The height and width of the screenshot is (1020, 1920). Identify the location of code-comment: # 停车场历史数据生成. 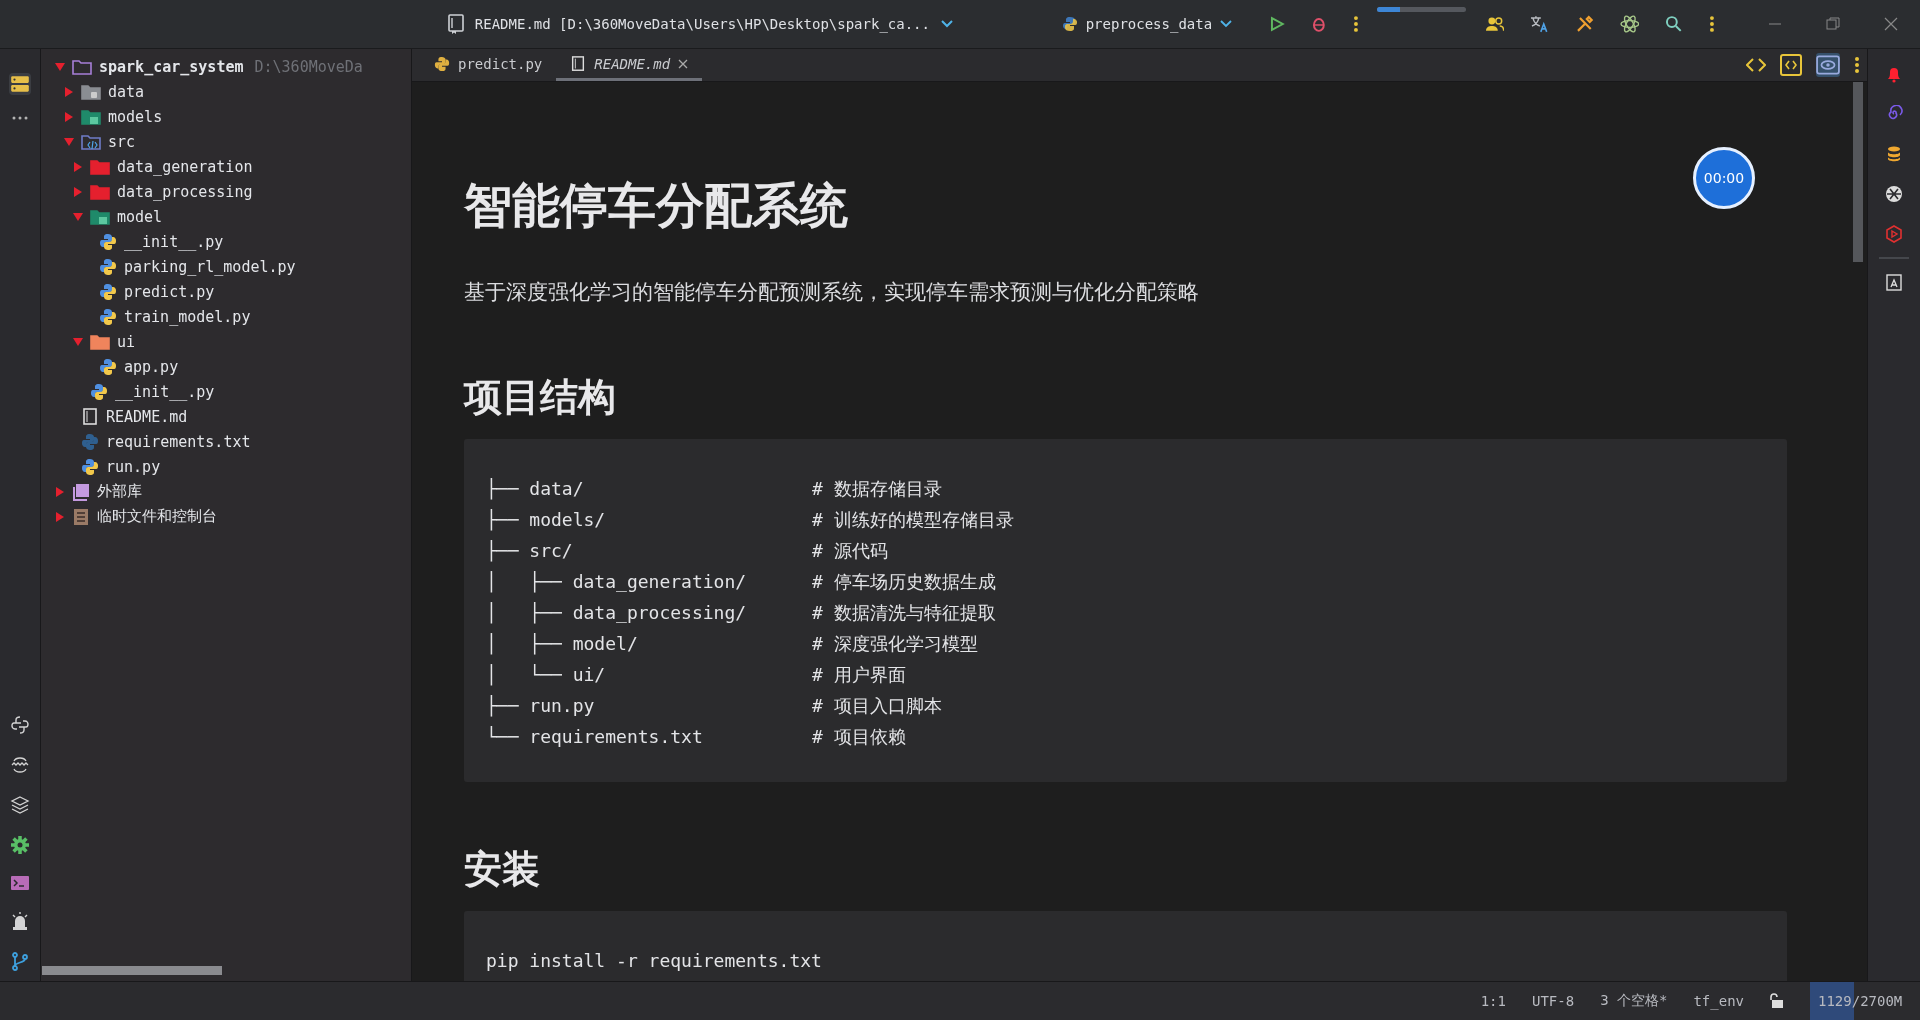
(904, 581).